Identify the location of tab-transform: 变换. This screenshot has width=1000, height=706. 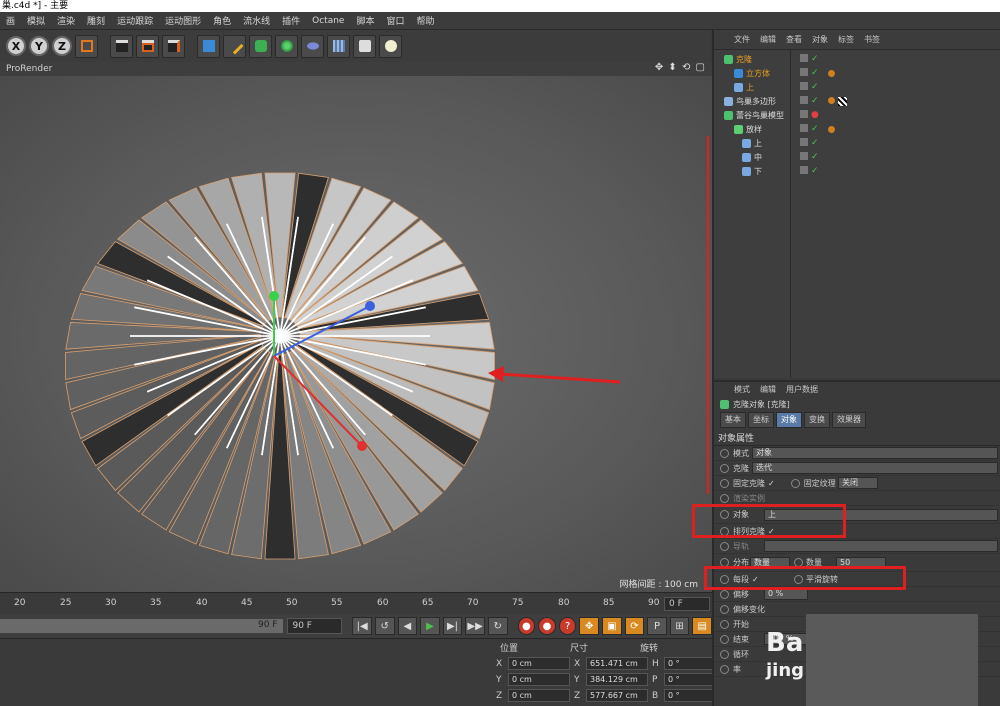
(817, 420).